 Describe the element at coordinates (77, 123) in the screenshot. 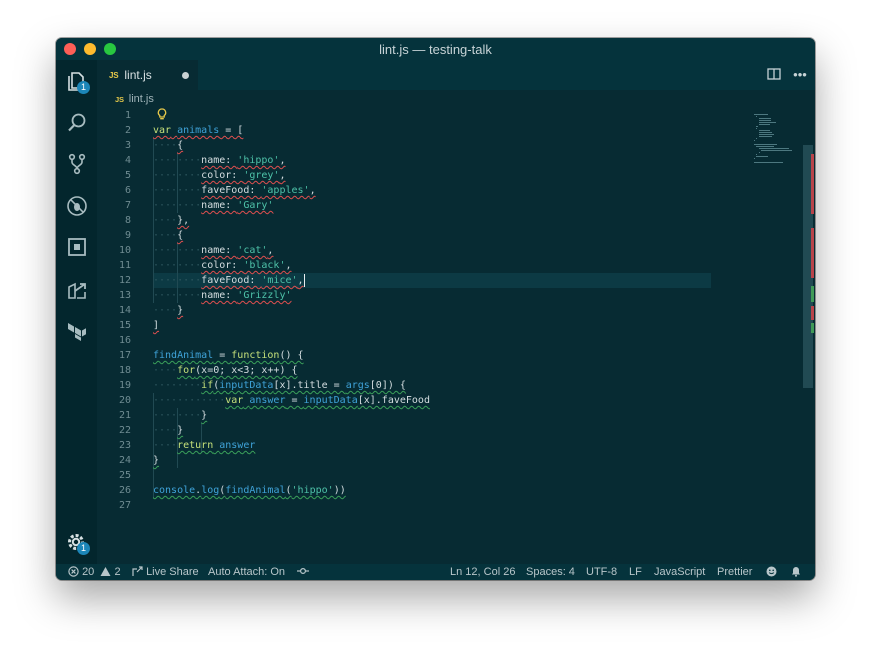

I see `search-button` at that location.